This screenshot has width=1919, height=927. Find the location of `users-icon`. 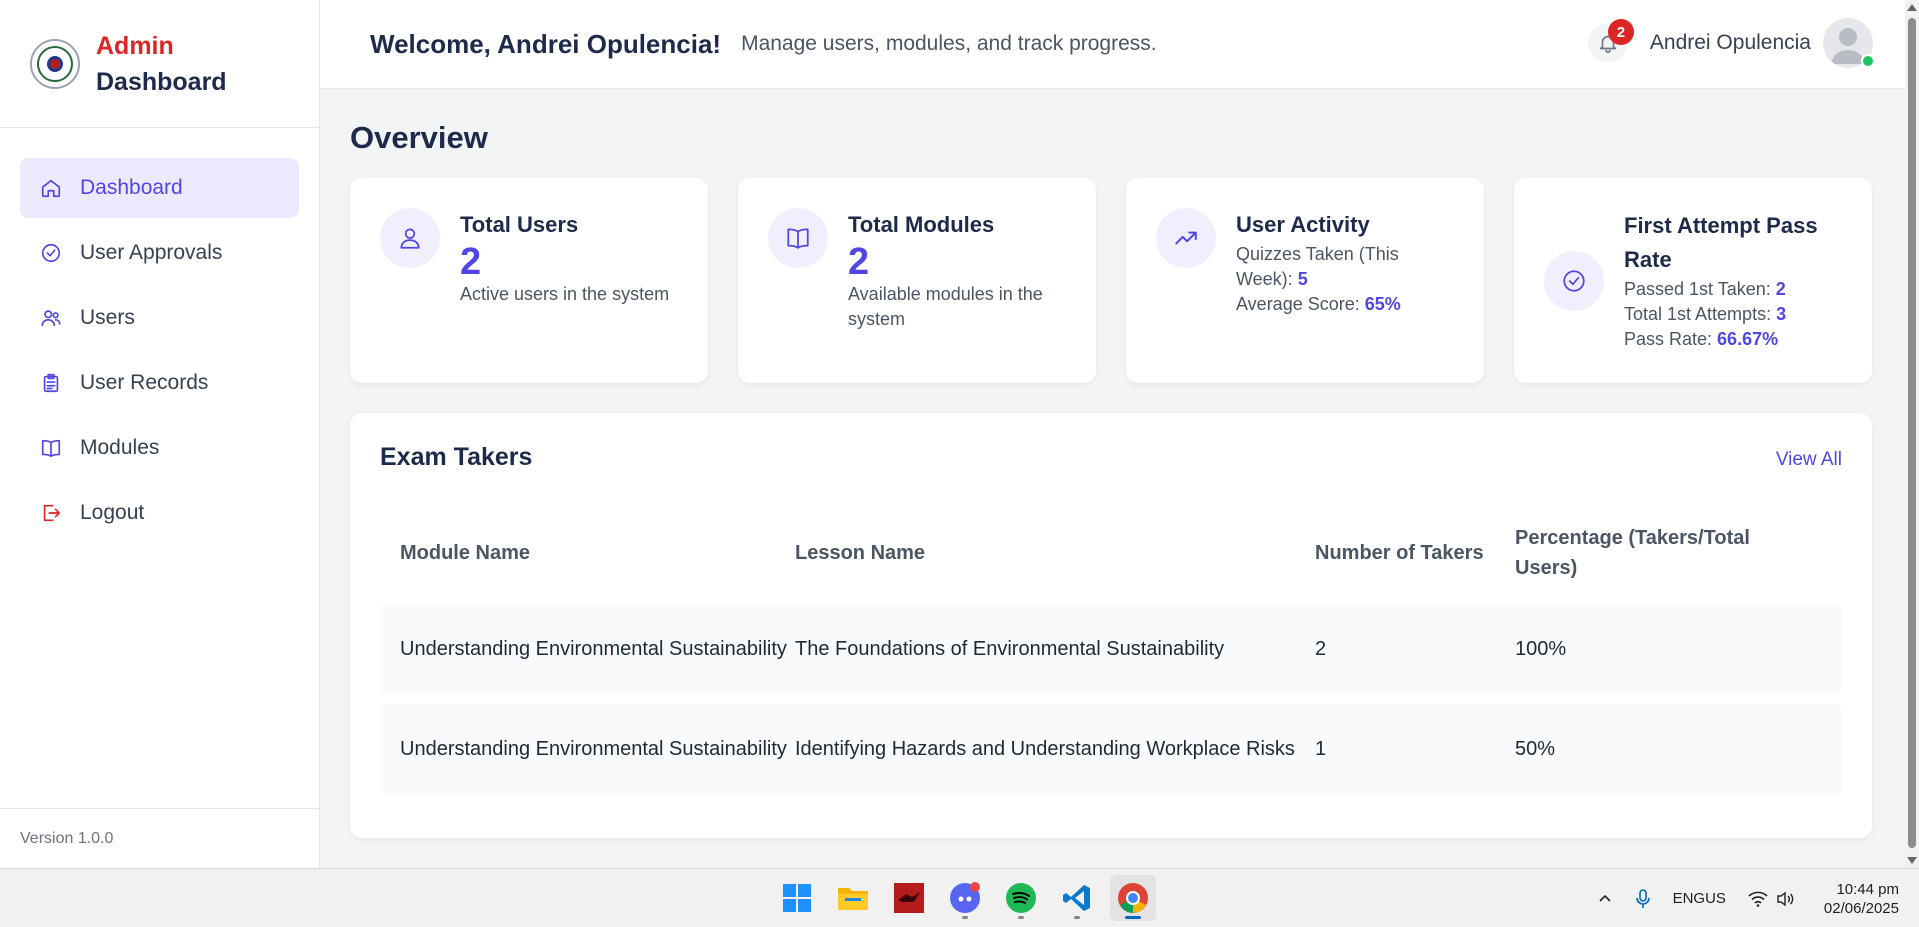

users-icon is located at coordinates (51, 318).